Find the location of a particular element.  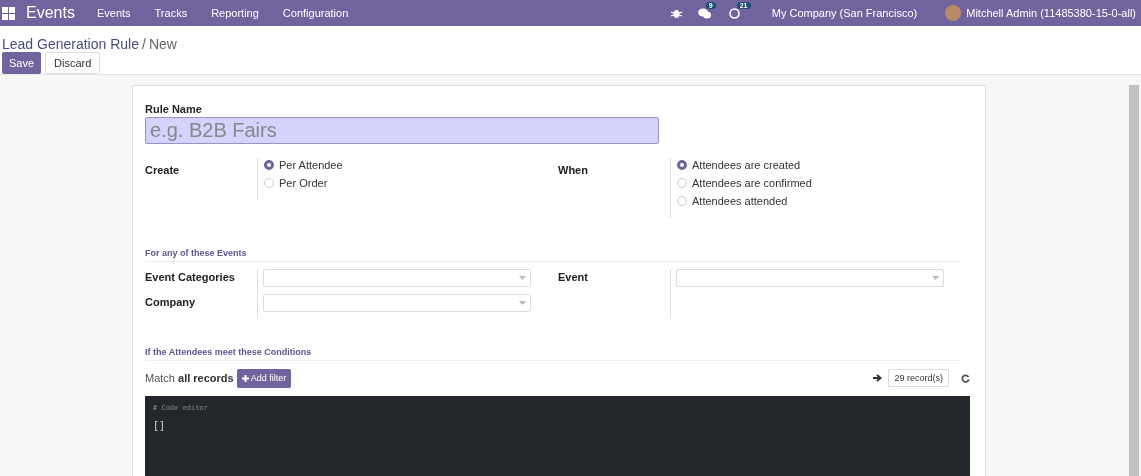

section-title: If the Attendees meet these Conditions is located at coordinates (552, 354).